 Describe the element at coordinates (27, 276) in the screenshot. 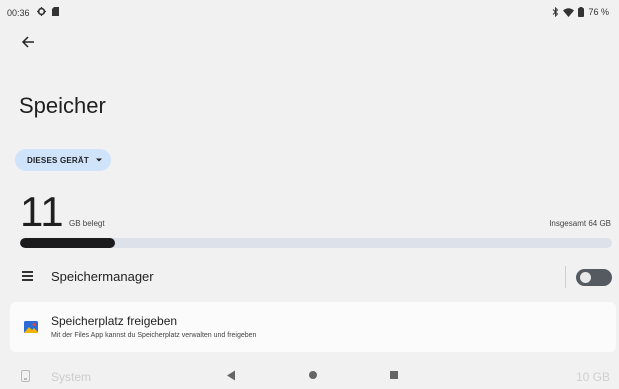

I see `list-icon` at that location.